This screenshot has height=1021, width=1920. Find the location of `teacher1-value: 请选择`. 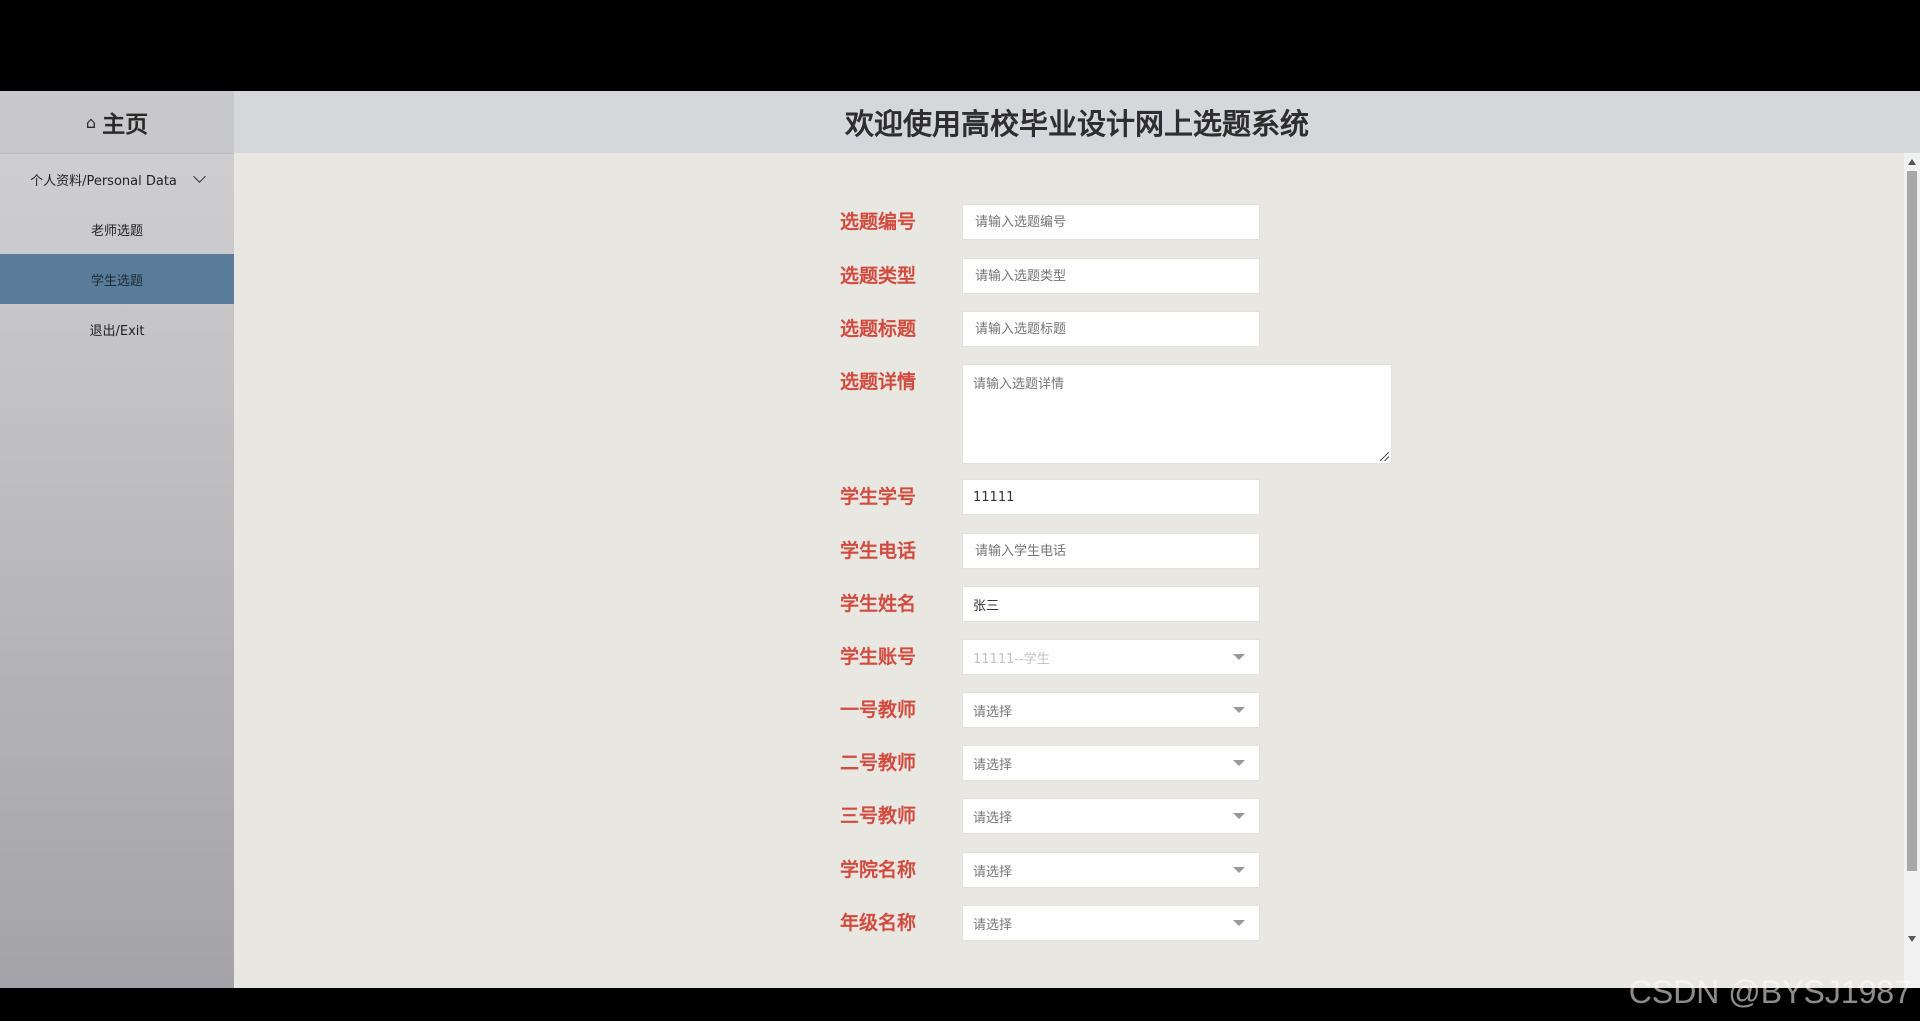

teacher1-value: 请选择 is located at coordinates (993, 712).